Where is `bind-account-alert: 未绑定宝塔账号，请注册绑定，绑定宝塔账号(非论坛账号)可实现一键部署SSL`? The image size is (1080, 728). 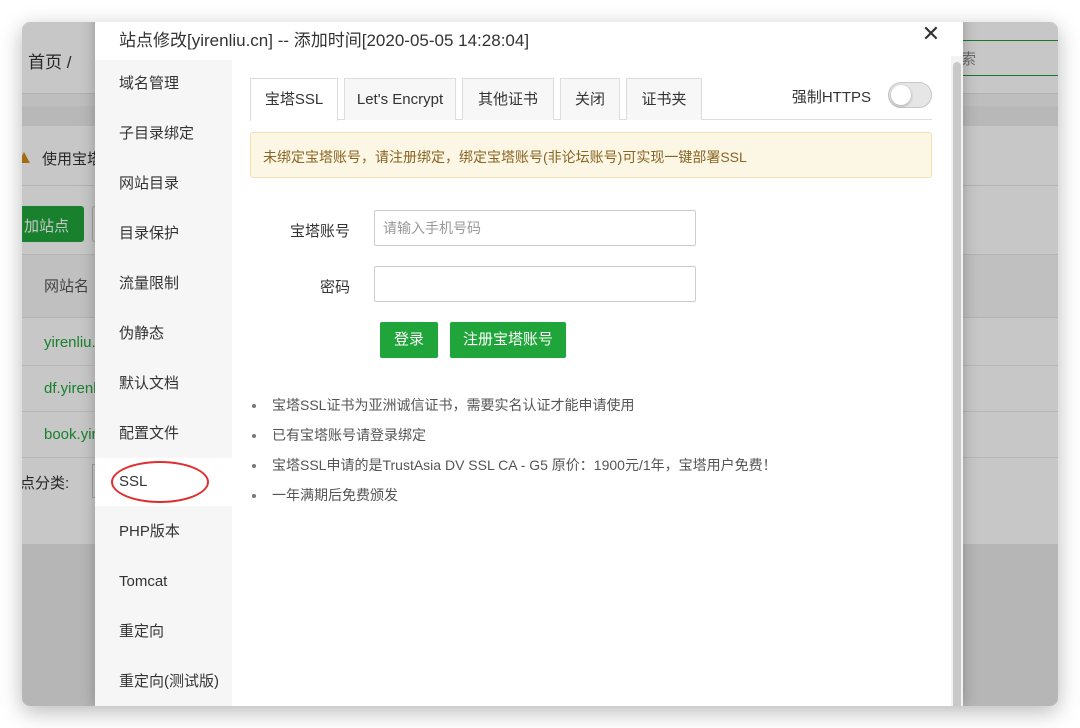 bind-account-alert: 未绑定宝塔账号，请注册绑定，绑定宝塔账号(非论坛账号)可实现一键部署SSL is located at coordinates (591, 155).